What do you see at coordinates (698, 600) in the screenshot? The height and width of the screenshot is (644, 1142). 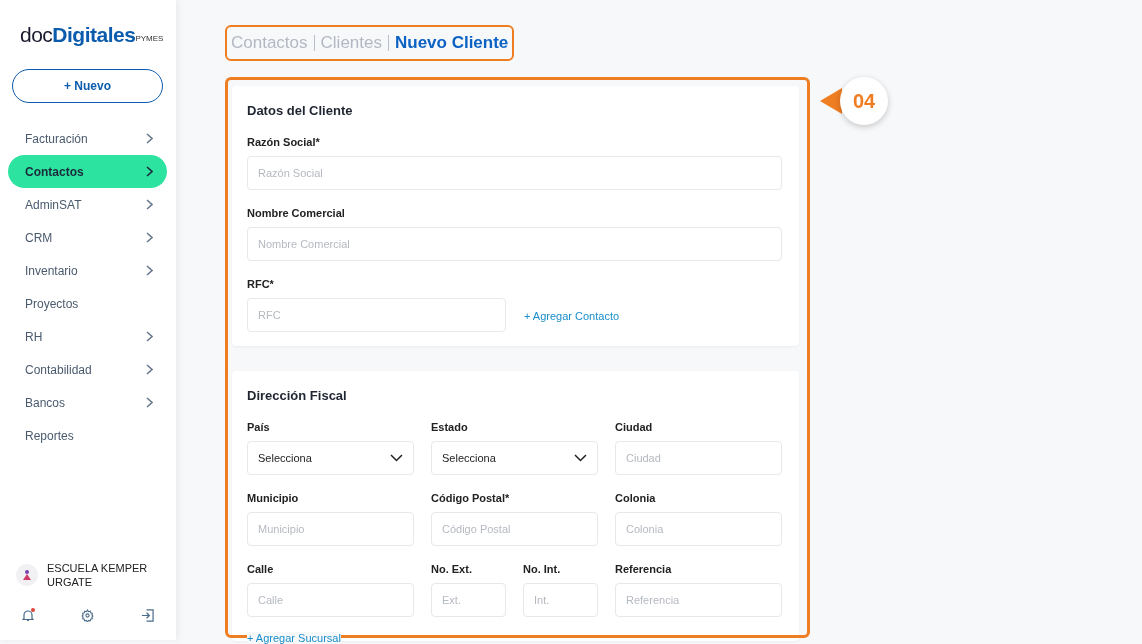 I see `input-field: Referencia` at bounding box center [698, 600].